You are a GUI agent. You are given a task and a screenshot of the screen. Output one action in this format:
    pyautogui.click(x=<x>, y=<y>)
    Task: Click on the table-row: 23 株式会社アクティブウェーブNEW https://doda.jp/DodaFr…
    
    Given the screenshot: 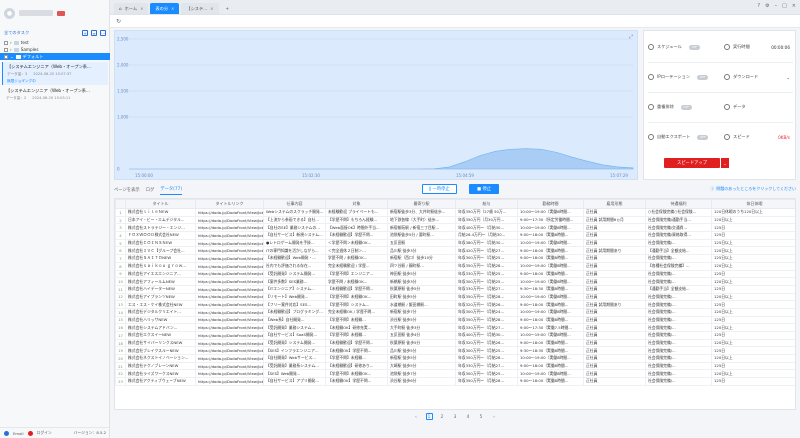 What is the action you would take?
    pyautogui.click(x=455, y=381)
    